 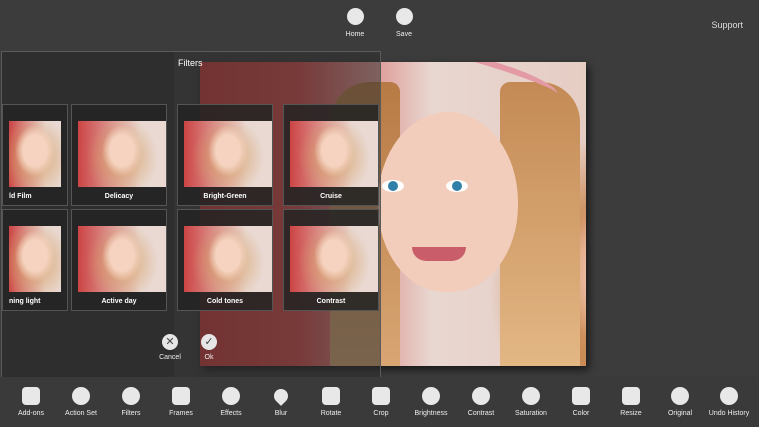 What do you see at coordinates (331, 413) in the screenshot?
I see `toolbar-label: Rotate` at bounding box center [331, 413].